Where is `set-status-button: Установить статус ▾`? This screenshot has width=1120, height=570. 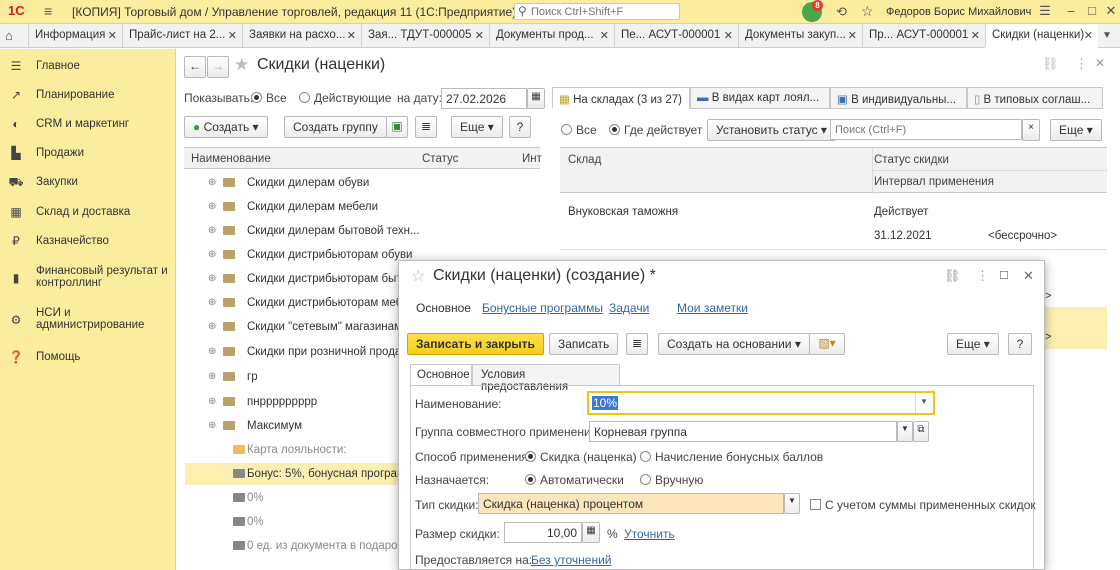 set-status-button: Установить статус ▾ is located at coordinates (771, 130).